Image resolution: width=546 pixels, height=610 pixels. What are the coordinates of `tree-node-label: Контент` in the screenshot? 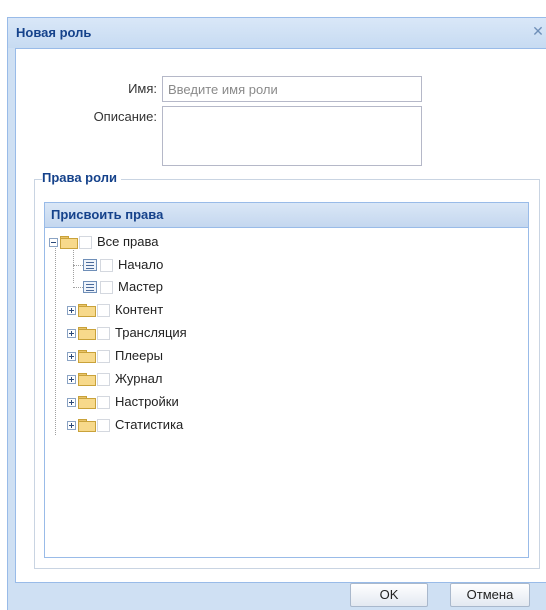 It's located at (139, 309).